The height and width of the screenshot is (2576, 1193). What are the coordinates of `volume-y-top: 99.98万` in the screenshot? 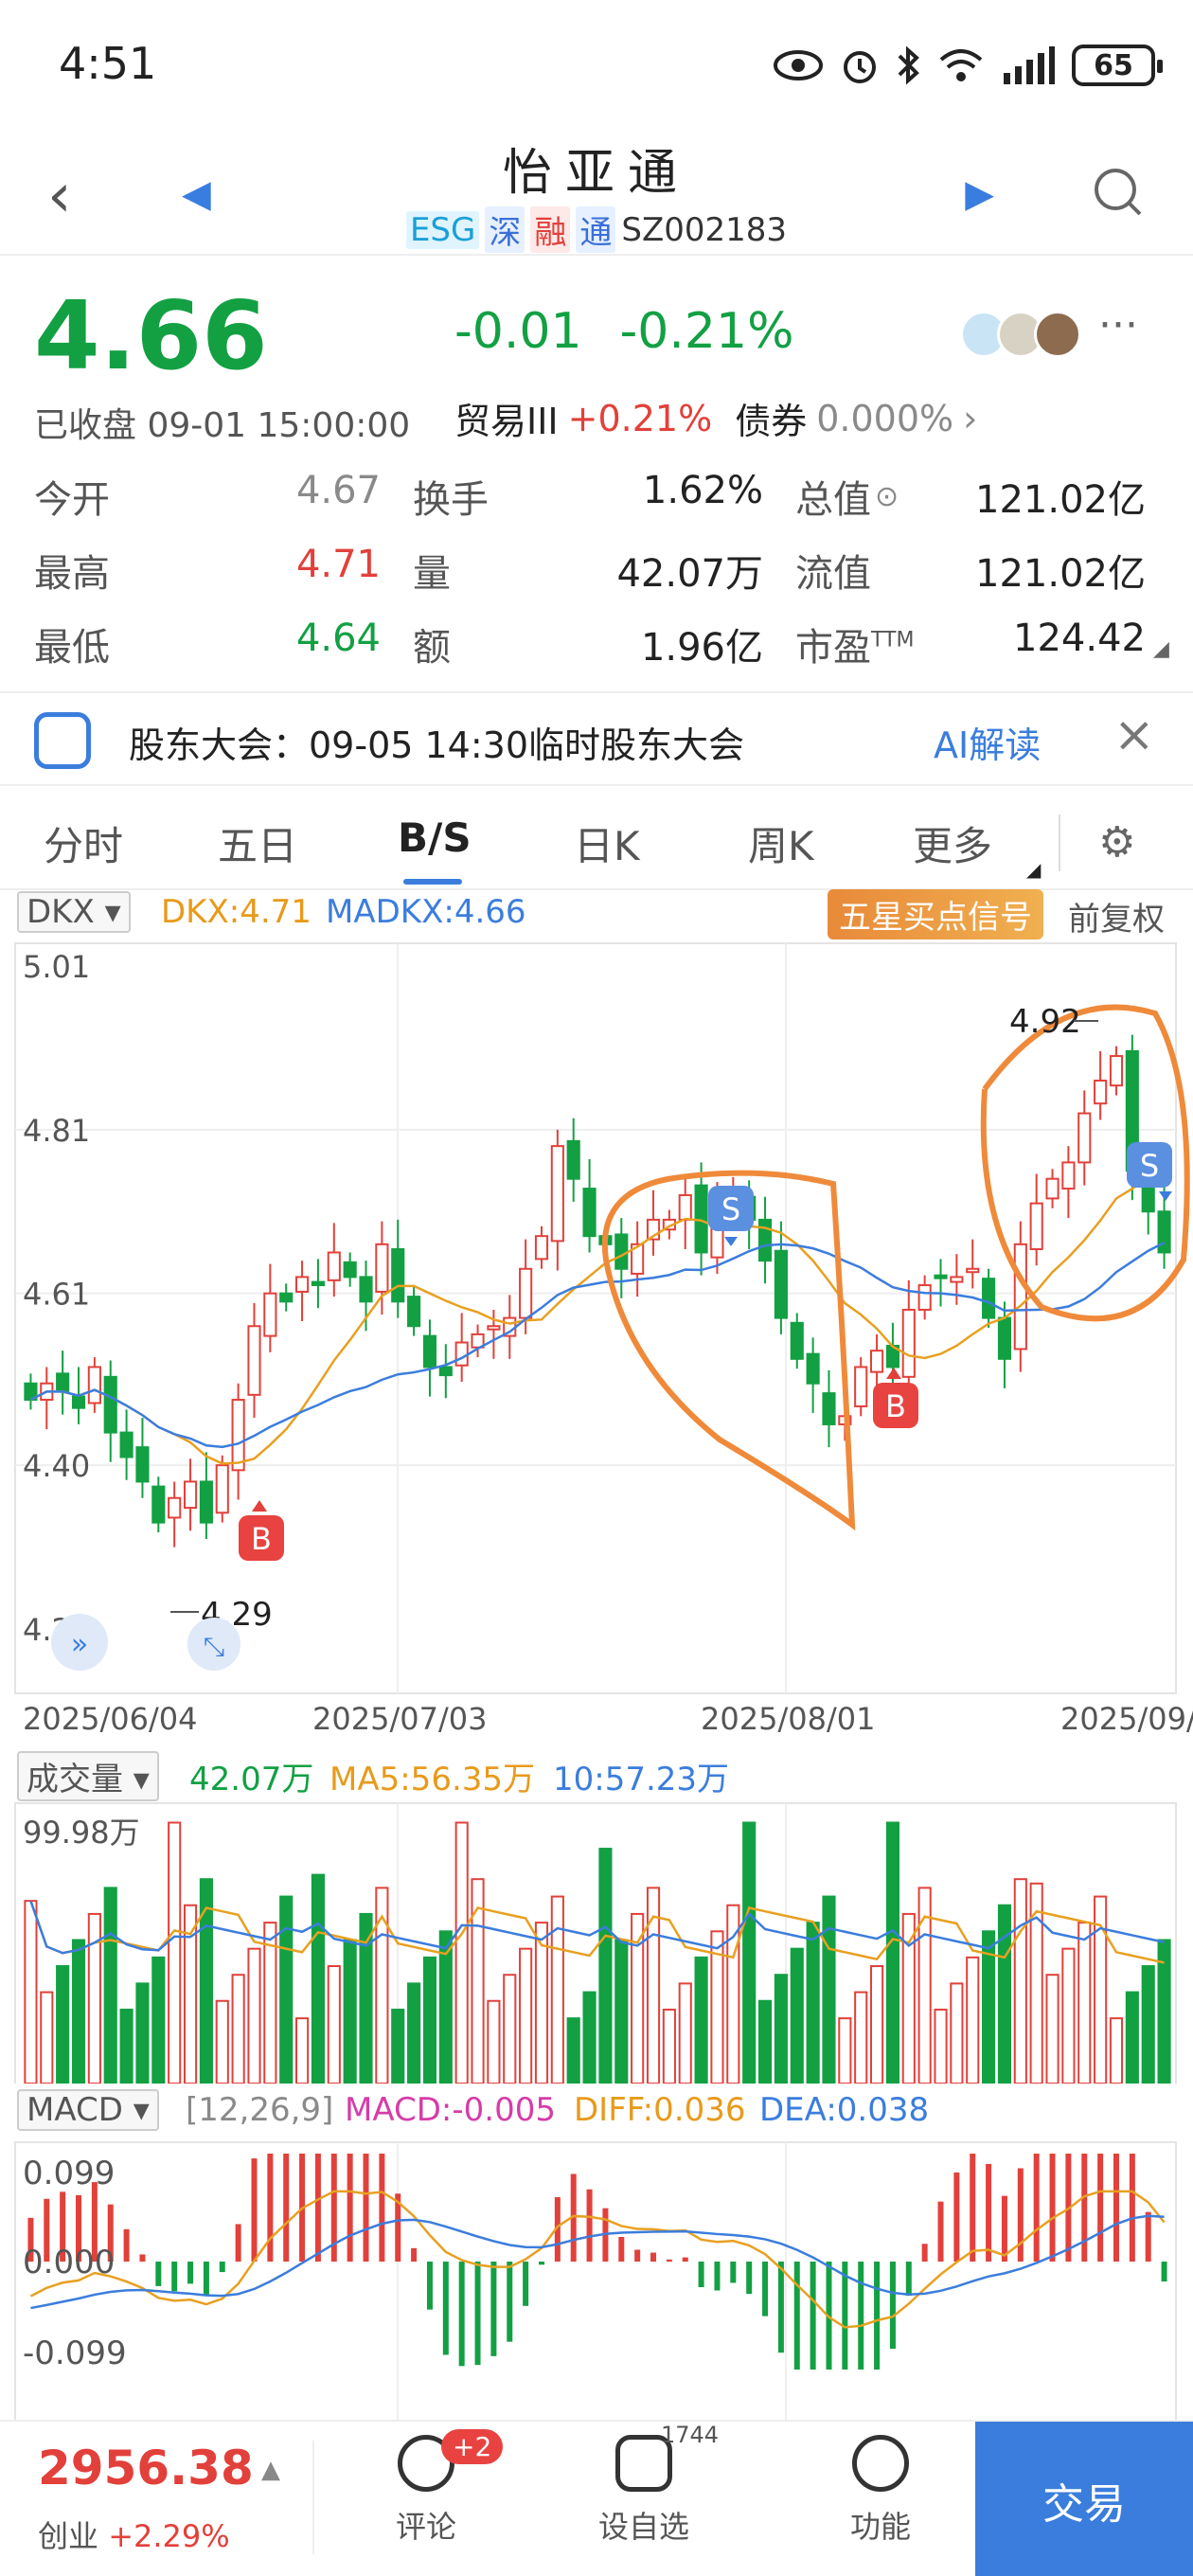 It's located at (81, 1833).